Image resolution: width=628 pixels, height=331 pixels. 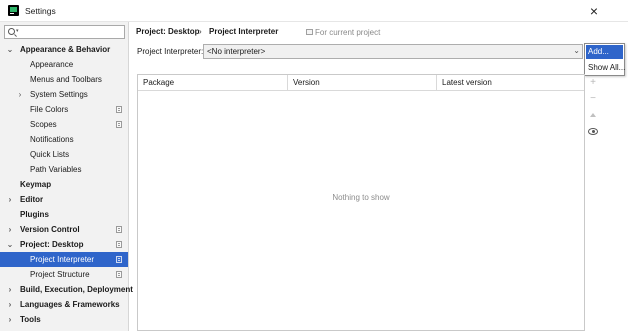 What do you see at coordinates (510, 83) in the screenshot?
I see `column-header-latest-version: Latest version` at bounding box center [510, 83].